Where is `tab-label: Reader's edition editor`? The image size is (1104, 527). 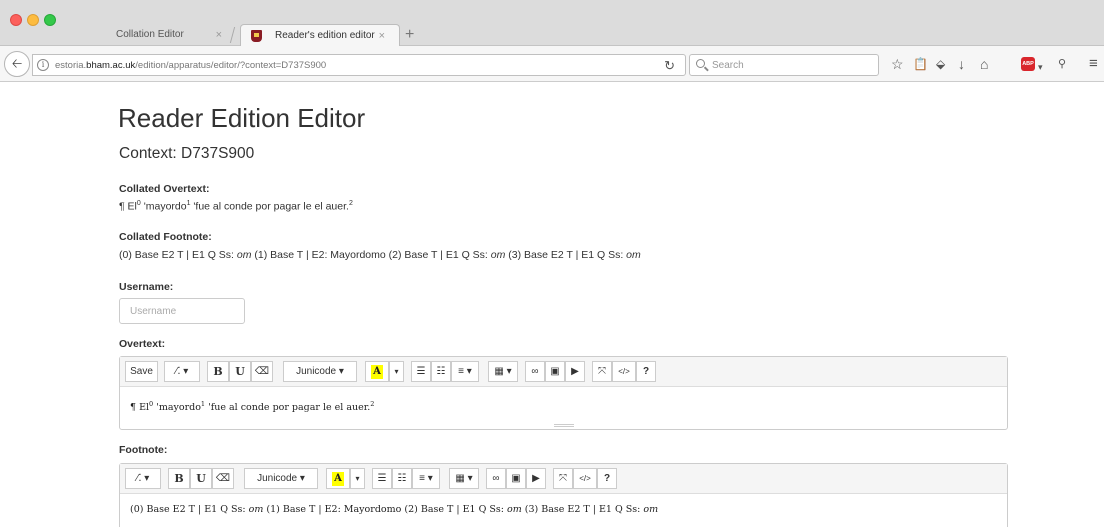 tab-label: Reader's edition editor is located at coordinates (325, 35).